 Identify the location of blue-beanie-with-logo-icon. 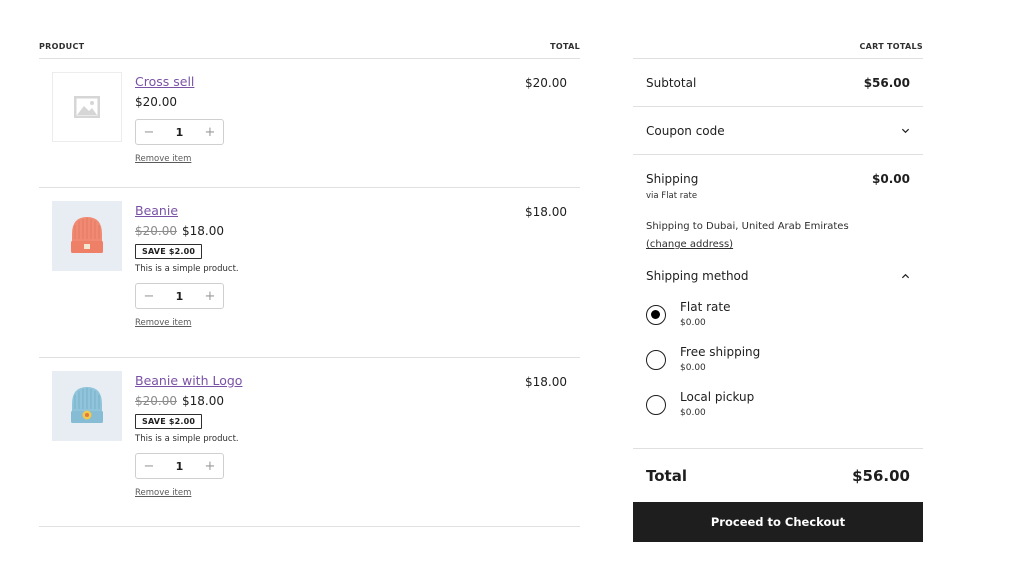
(87, 405).